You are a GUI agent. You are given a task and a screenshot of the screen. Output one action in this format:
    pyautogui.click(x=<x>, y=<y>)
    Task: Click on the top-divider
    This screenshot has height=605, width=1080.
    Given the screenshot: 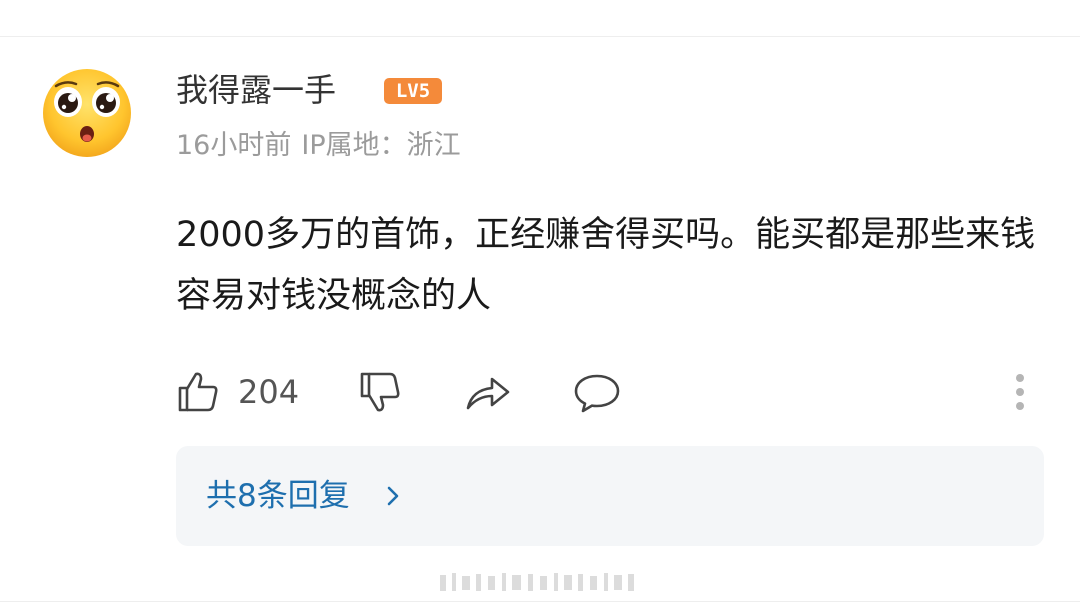 What is the action you would take?
    pyautogui.click(x=540, y=36)
    